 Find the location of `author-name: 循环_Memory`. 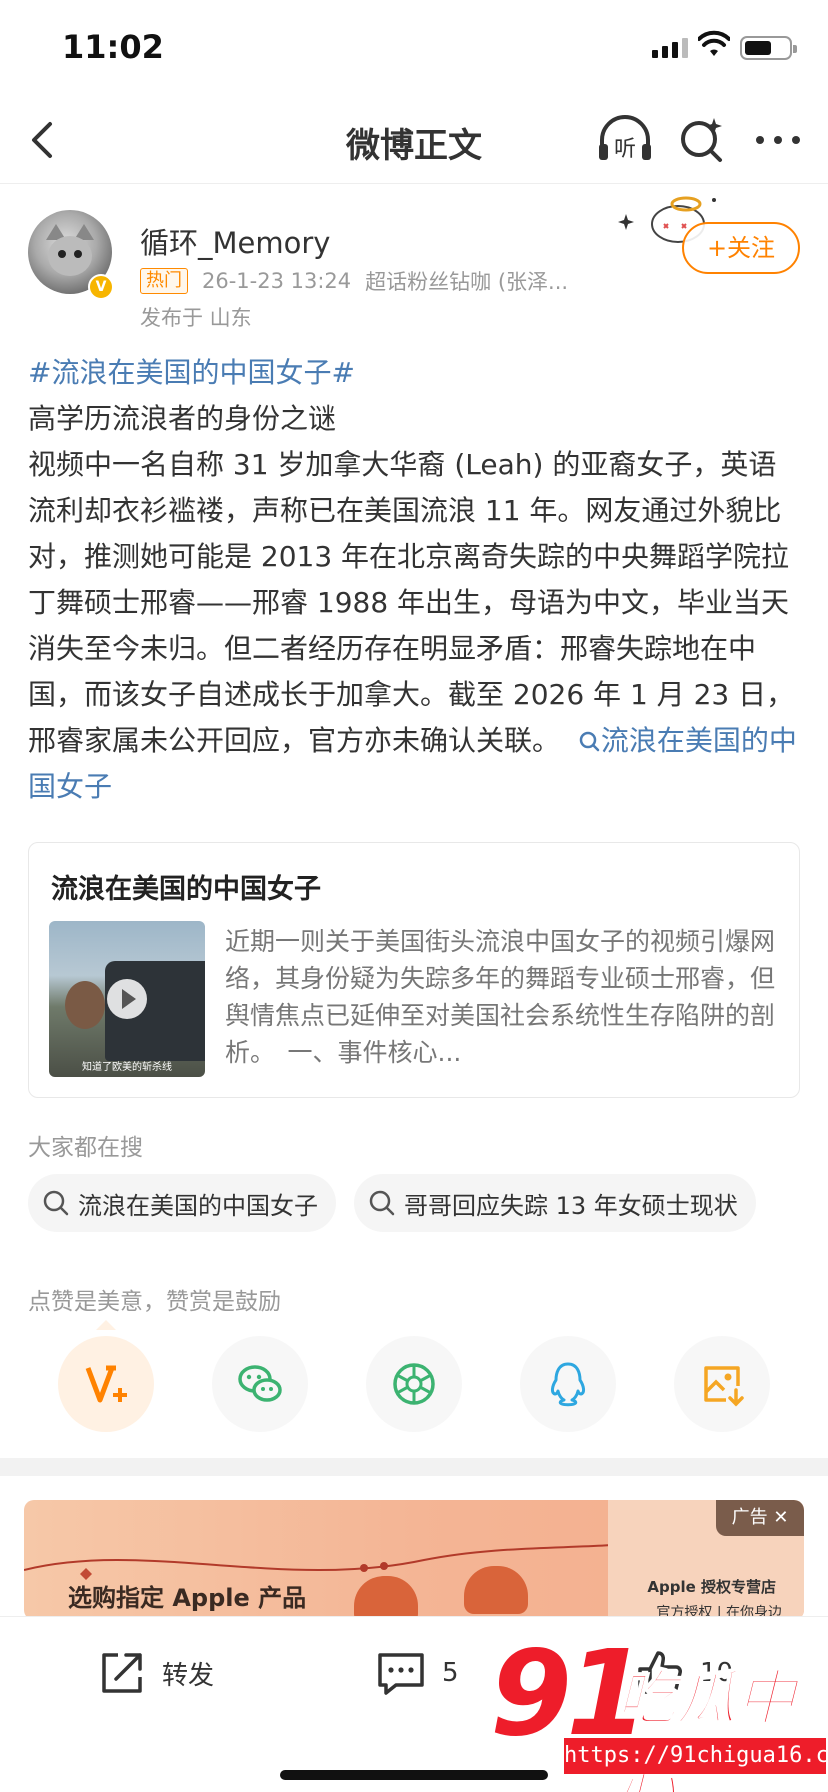

author-name: 循环_Memory is located at coordinates (235, 241).